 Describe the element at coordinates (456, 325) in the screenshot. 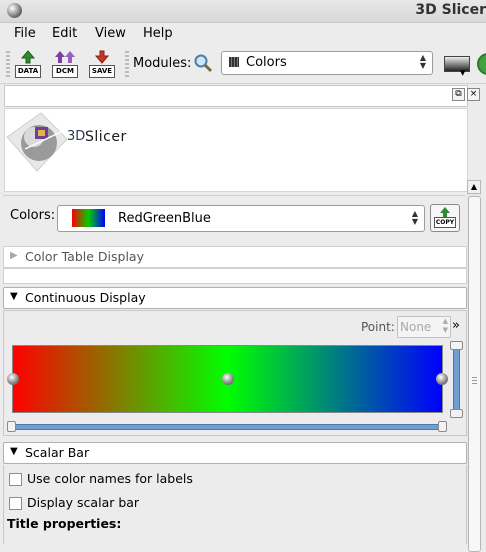

I see `more-options-icon: »` at that location.